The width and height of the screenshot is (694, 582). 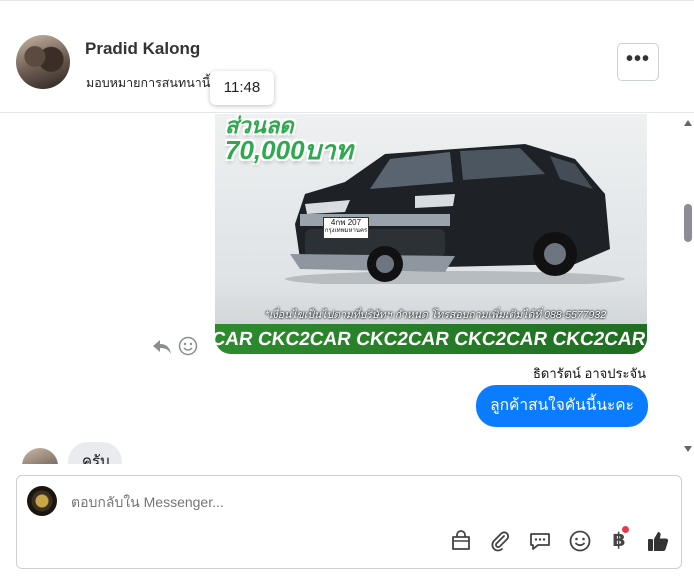 What do you see at coordinates (688, 223) in the screenshot?
I see `scroll-thumb` at bounding box center [688, 223].